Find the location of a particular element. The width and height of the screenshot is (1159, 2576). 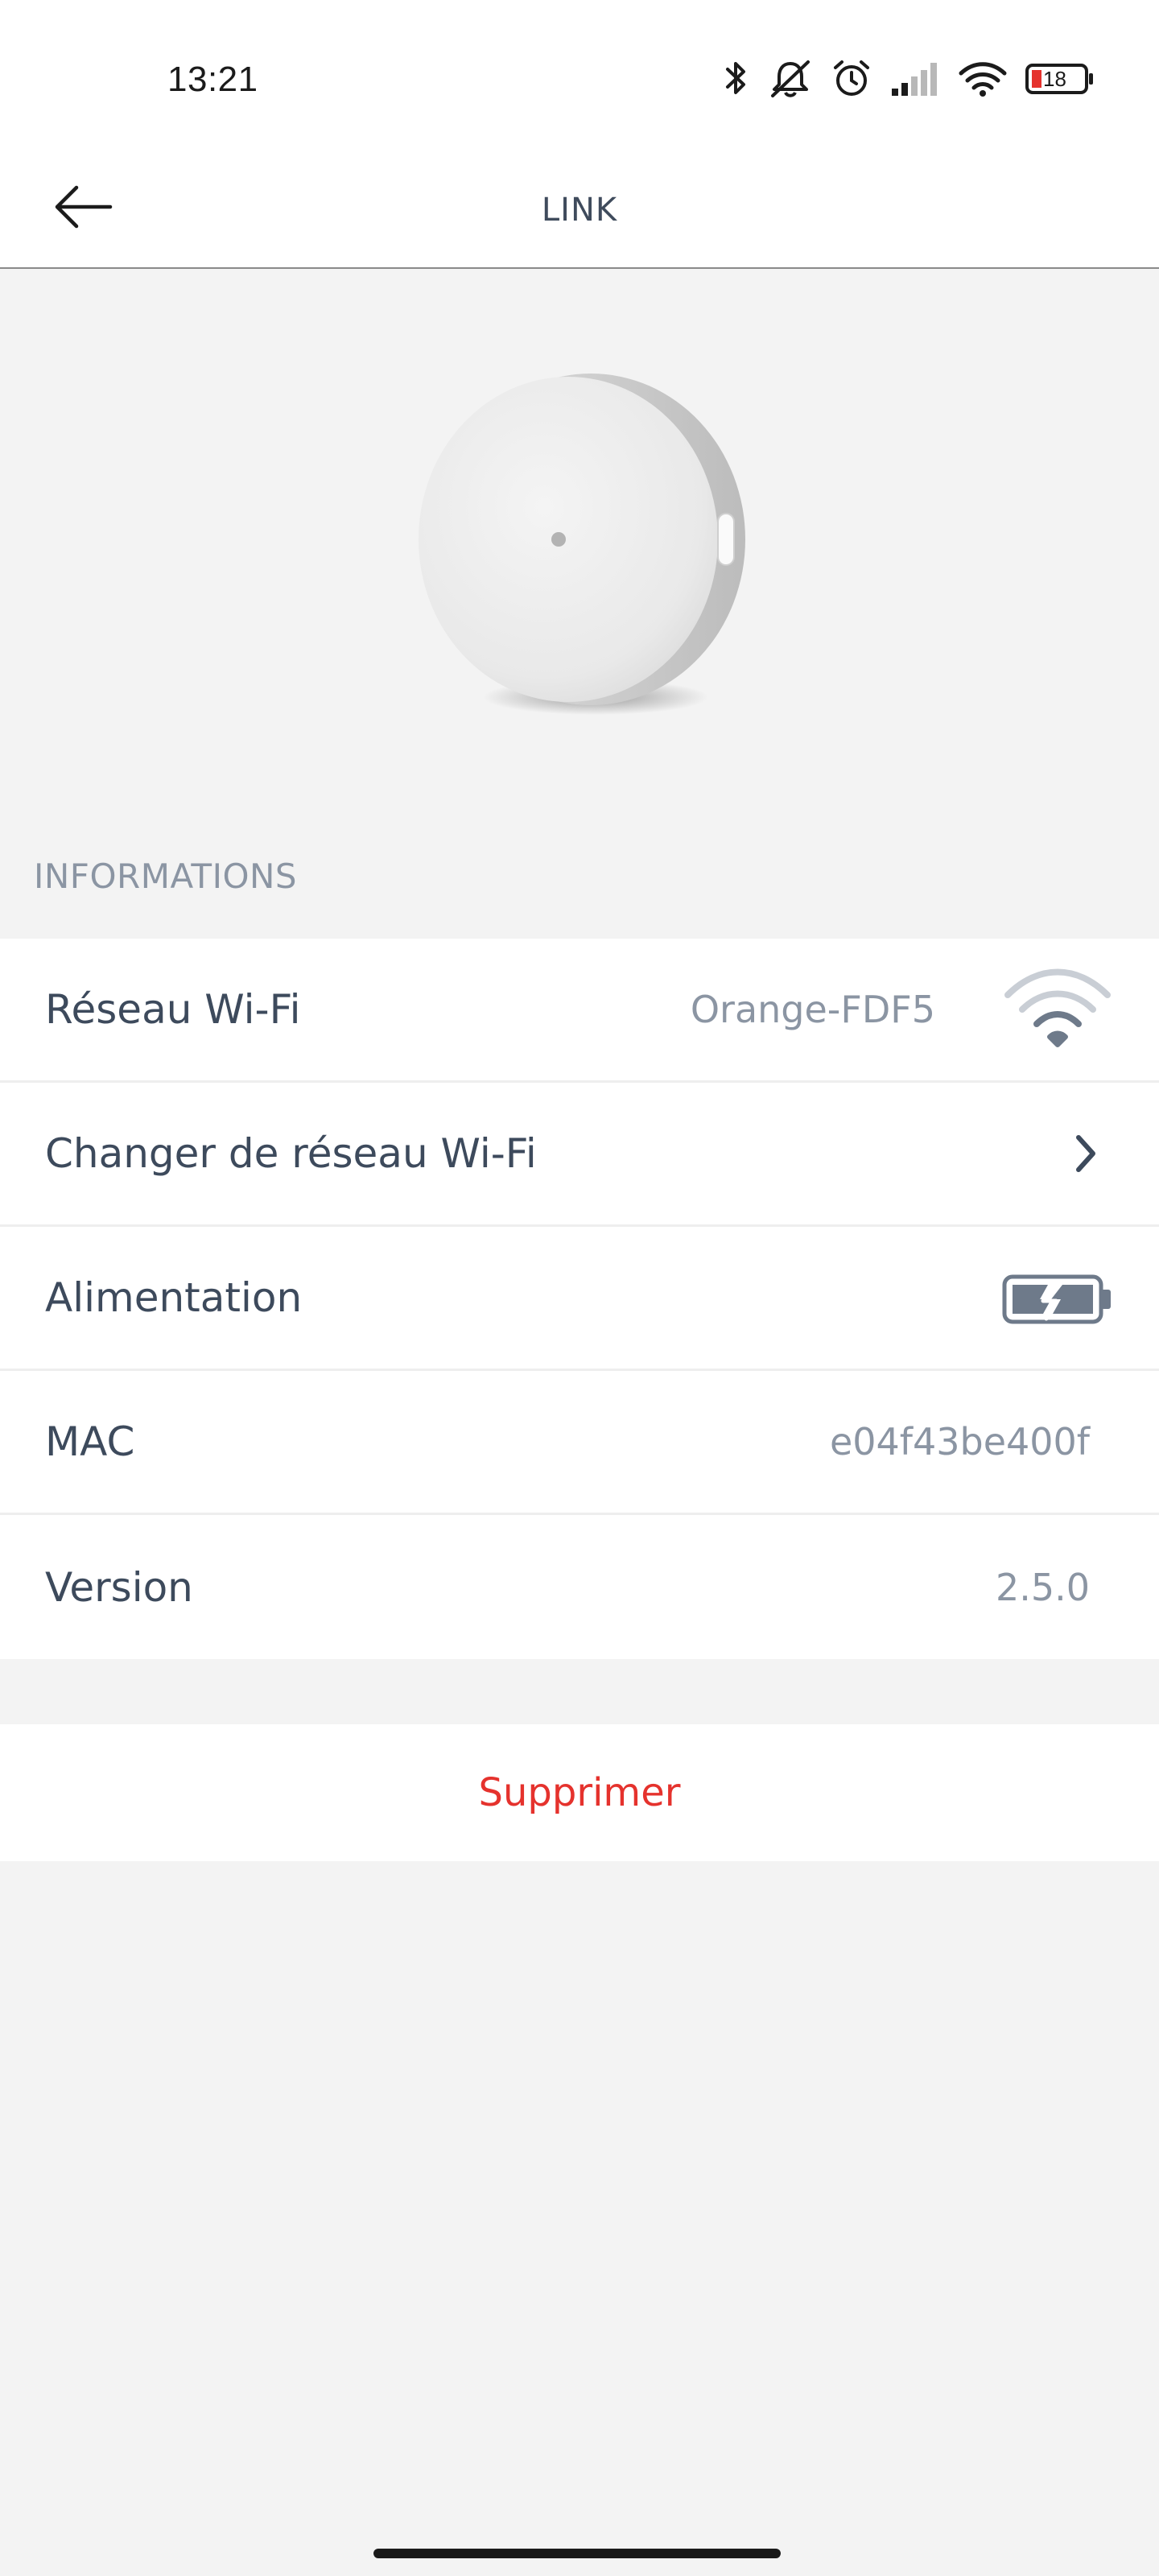

signal-icon is located at coordinates (915, 79).